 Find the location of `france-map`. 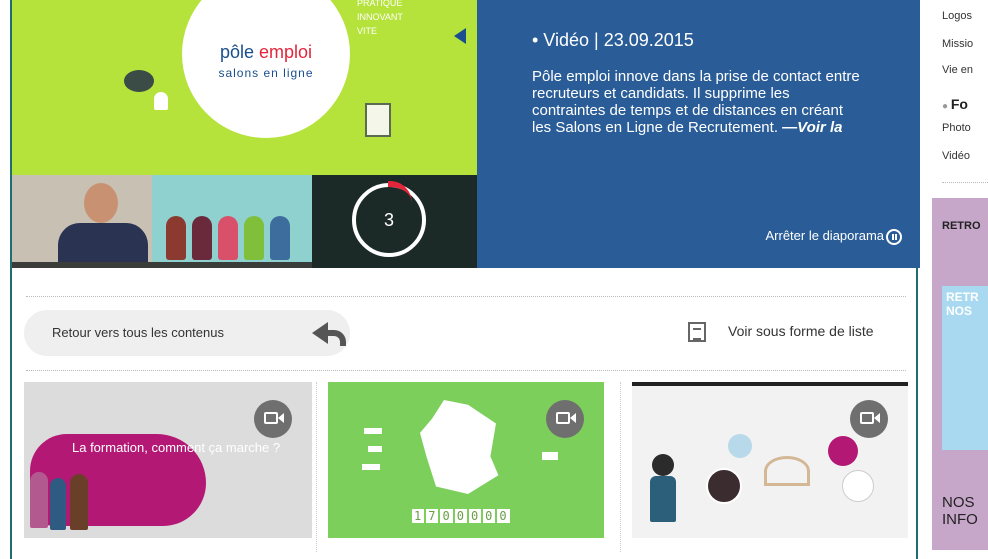

france-map is located at coordinates (459, 447).